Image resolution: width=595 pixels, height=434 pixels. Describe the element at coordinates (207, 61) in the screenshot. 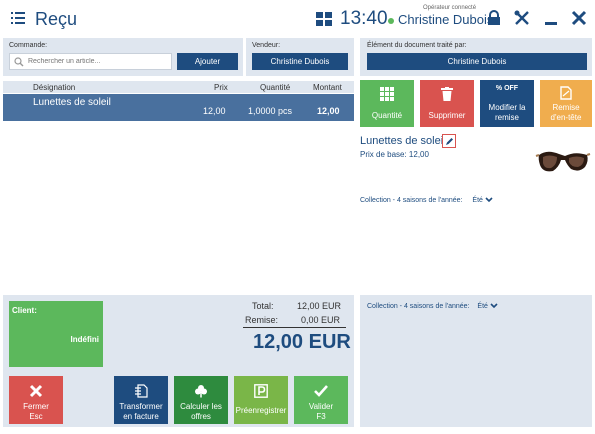

I see `add-button: Ajouter` at that location.